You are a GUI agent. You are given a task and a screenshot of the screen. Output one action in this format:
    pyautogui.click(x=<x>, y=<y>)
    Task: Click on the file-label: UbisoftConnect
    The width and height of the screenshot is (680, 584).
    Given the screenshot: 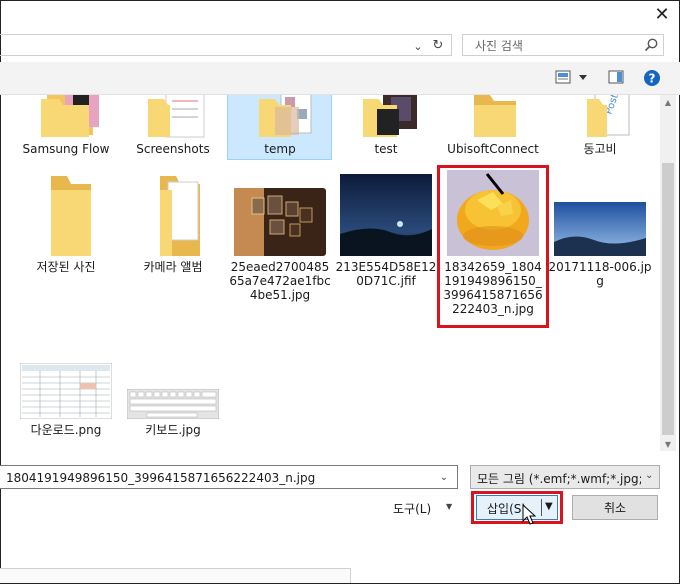 What is the action you would take?
    pyautogui.click(x=493, y=149)
    